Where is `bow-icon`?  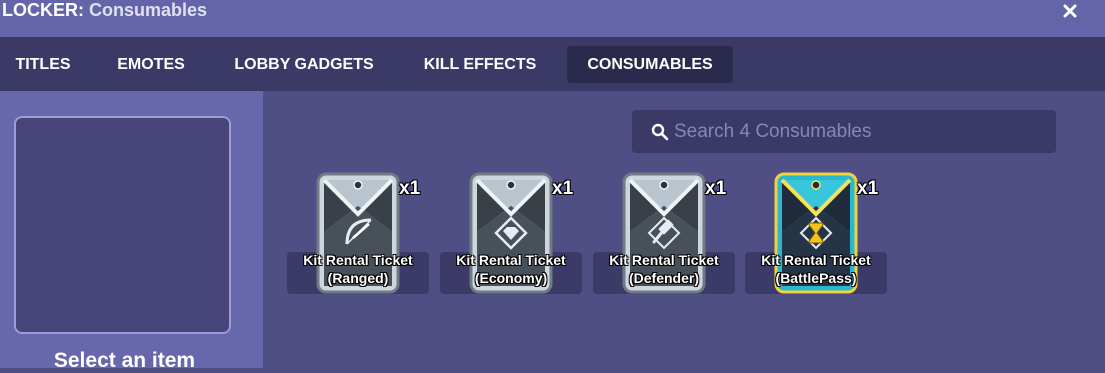 bow-icon is located at coordinates (358, 231).